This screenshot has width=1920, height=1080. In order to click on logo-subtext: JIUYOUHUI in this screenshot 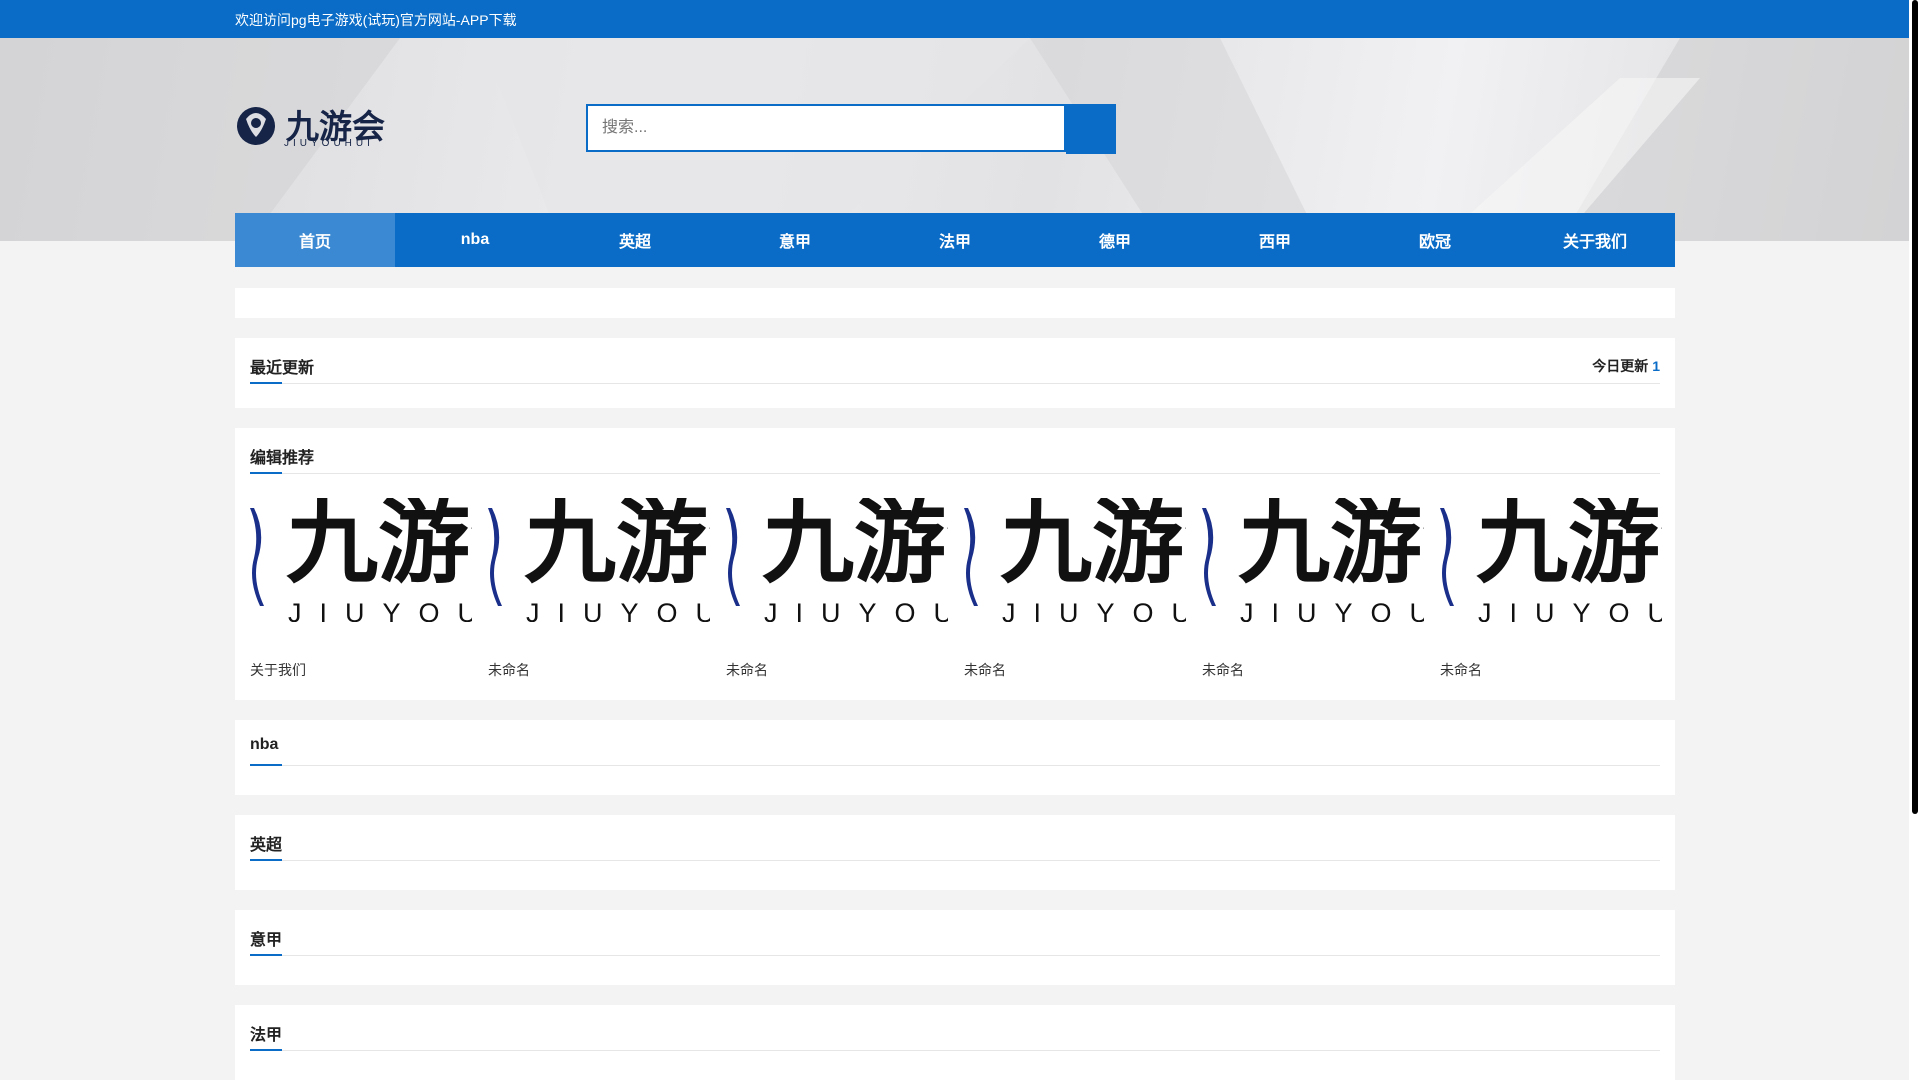, I will do `click(329, 143)`.